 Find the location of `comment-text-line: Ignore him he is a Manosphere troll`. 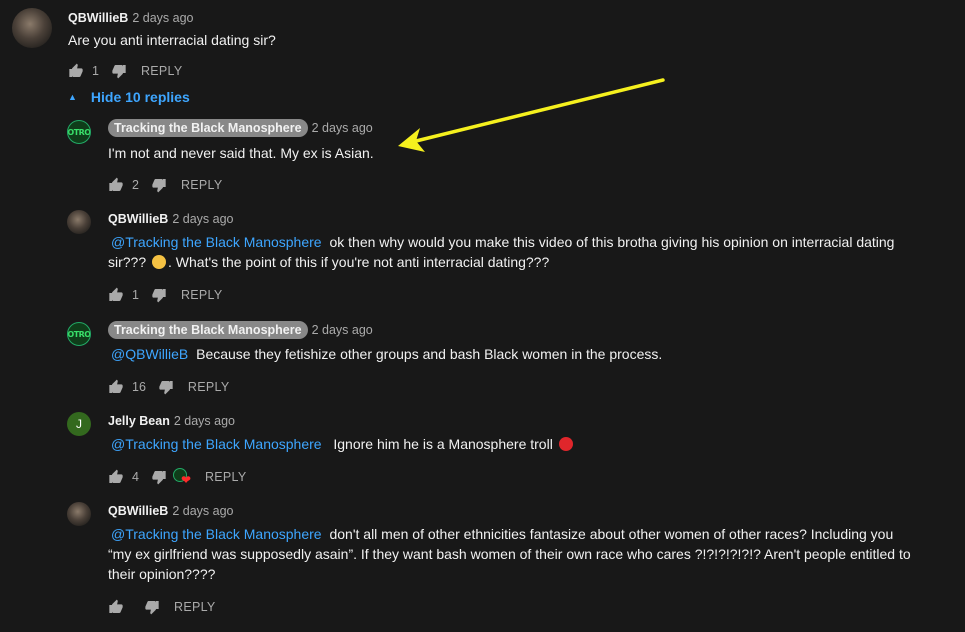

comment-text-line: Ignore him he is a Manosphere troll is located at coordinates (443, 444).